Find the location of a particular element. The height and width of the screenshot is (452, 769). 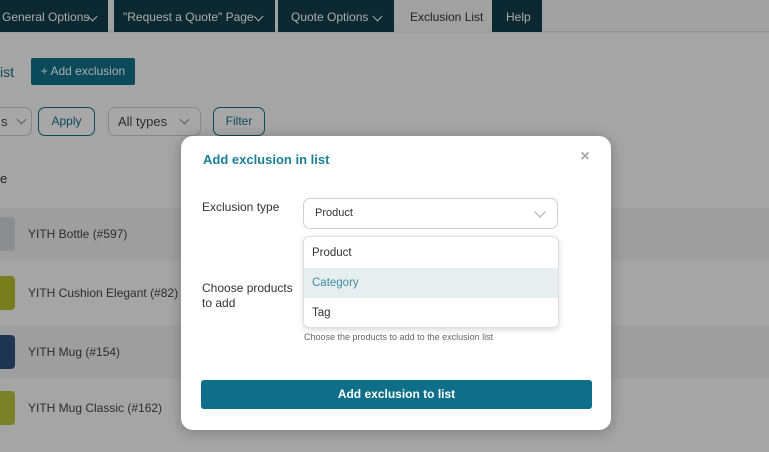

exclusion-type-select: Product is located at coordinates (430, 213).